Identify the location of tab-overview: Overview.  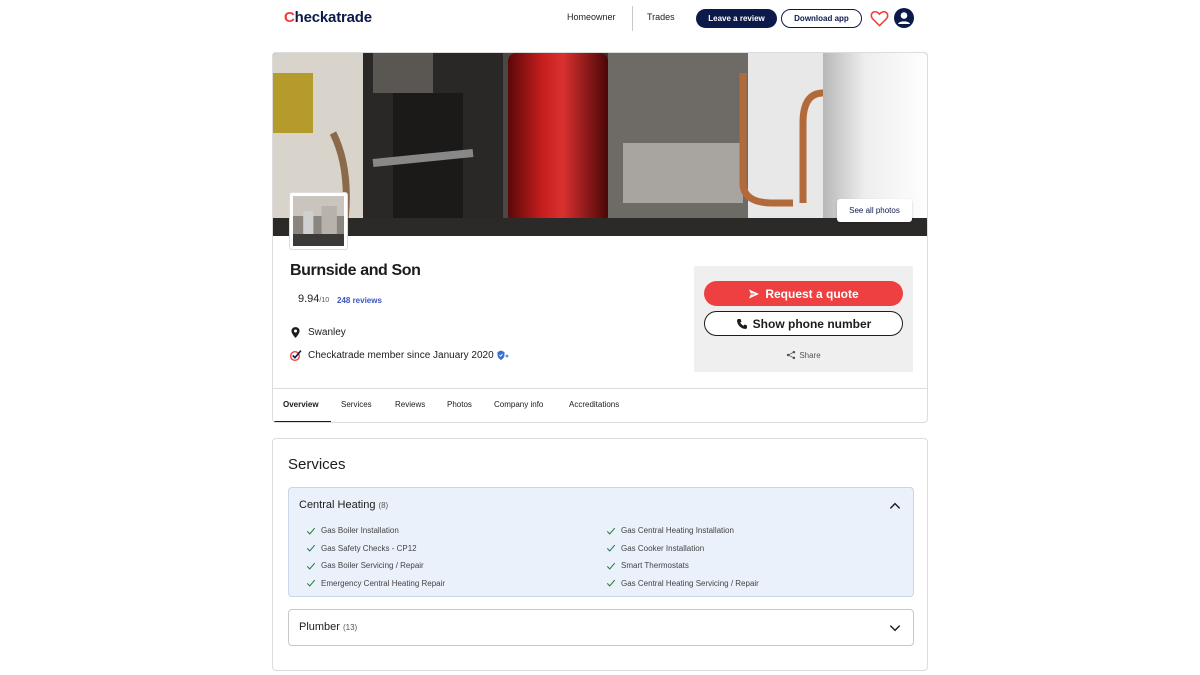
(301, 404).